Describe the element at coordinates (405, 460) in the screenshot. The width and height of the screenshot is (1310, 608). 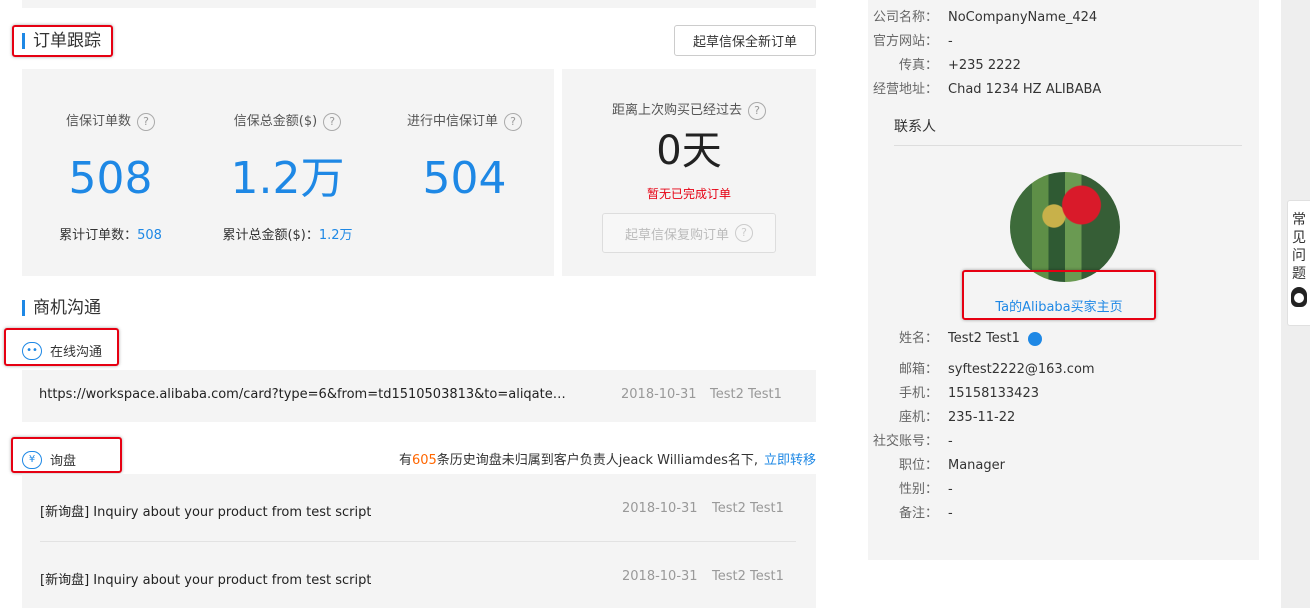
I see `note-prefix: 有` at that location.